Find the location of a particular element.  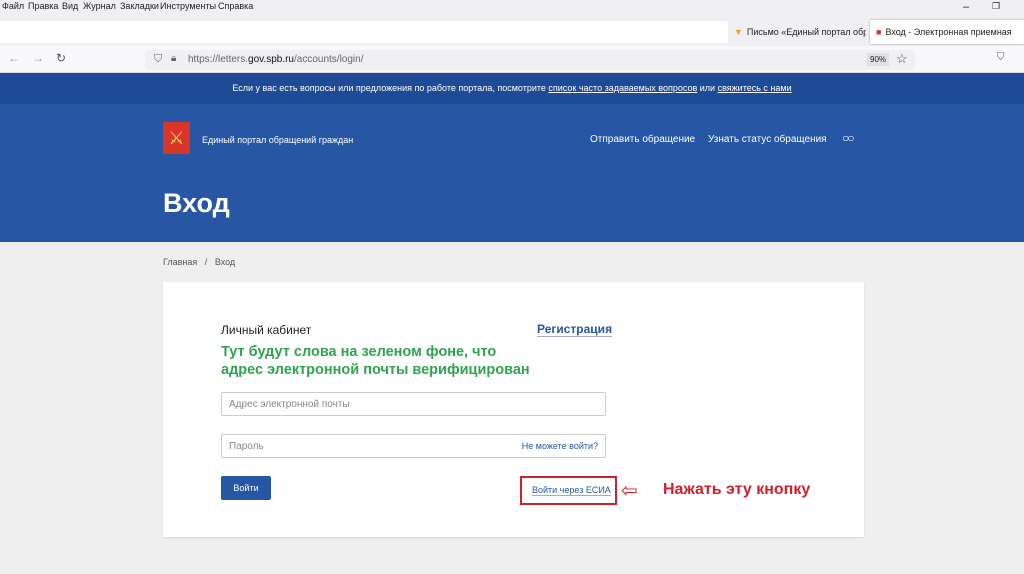

email-input: Адрес электронной почты is located at coordinates (413, 404).